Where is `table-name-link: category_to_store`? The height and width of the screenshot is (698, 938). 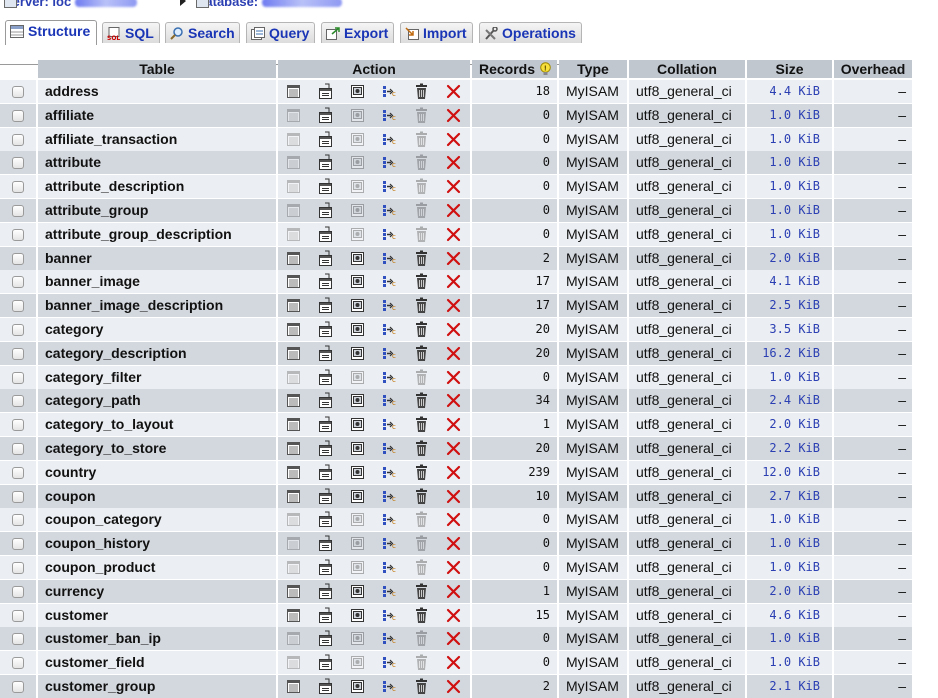
table-name-link: category_to_store is located at coordinates (157, 448).